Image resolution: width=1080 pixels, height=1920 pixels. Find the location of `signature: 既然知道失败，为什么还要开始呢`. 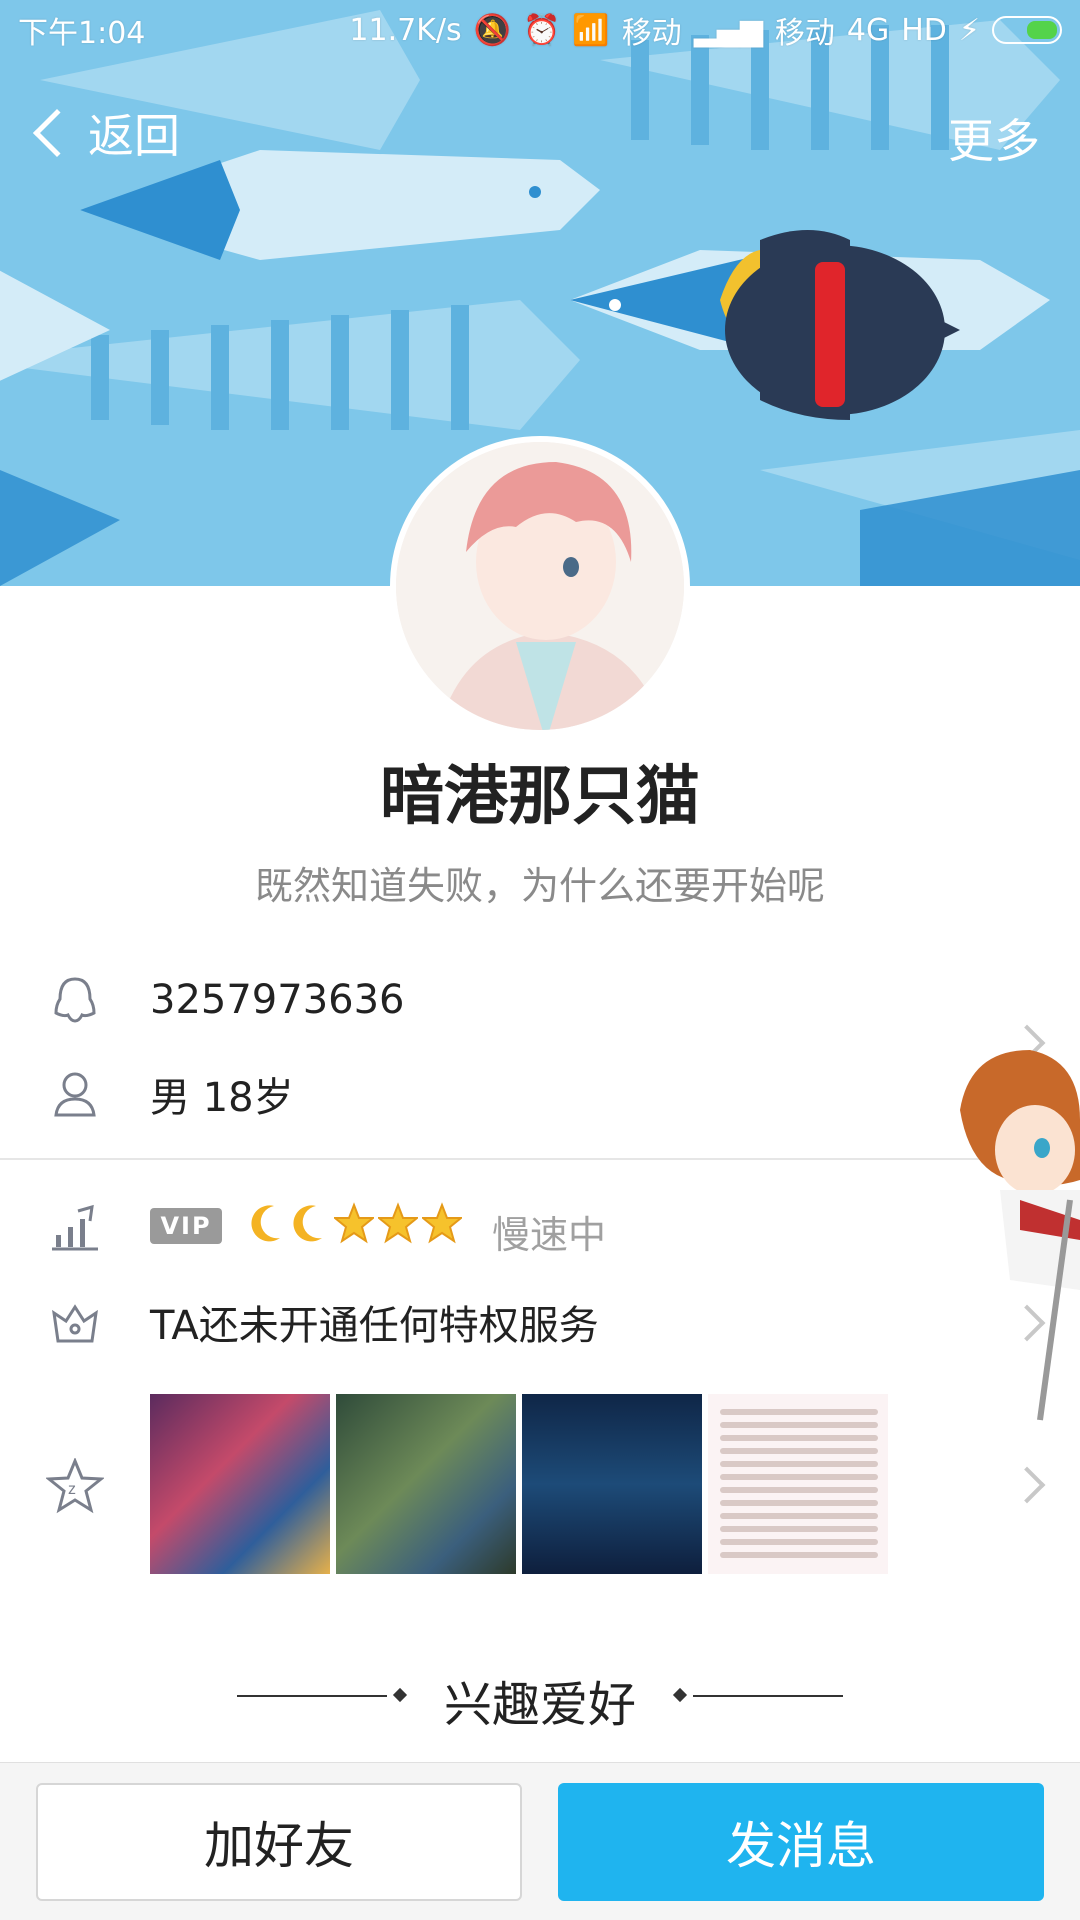

signature: 既然知道失败，为什么还要开始呢 is located at coordinates (539, 886).